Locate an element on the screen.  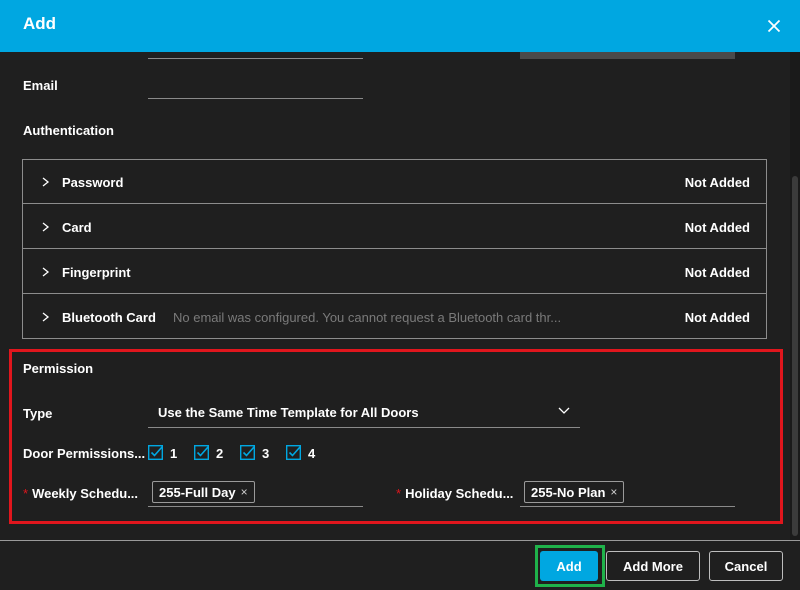
add-button: Add is located at coordinates (569, 566).